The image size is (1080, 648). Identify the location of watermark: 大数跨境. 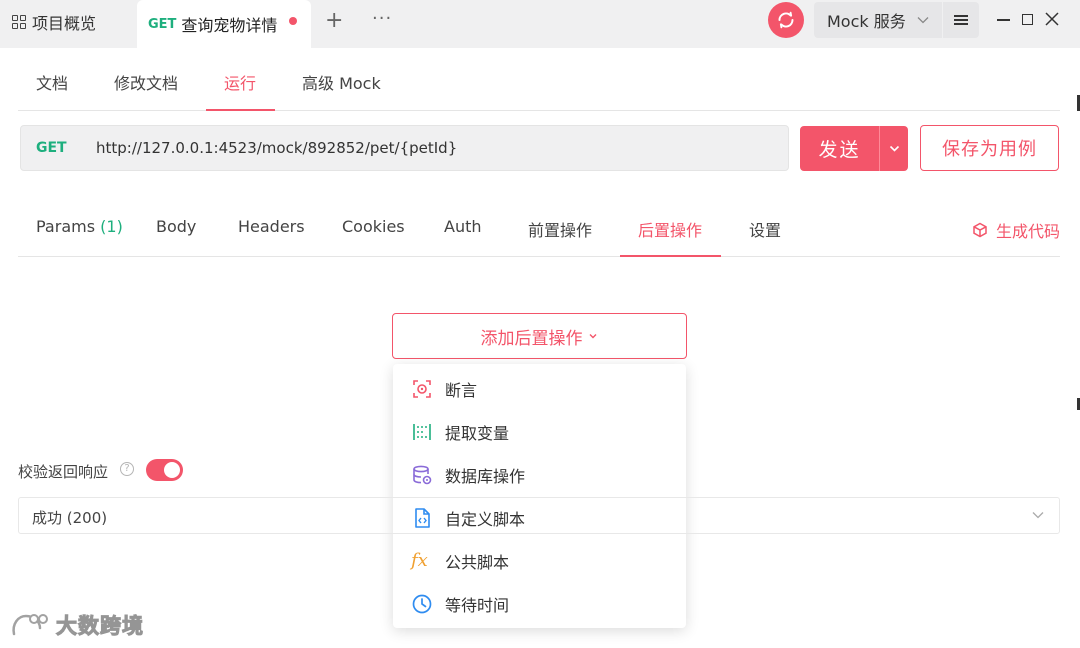
(77, 625).